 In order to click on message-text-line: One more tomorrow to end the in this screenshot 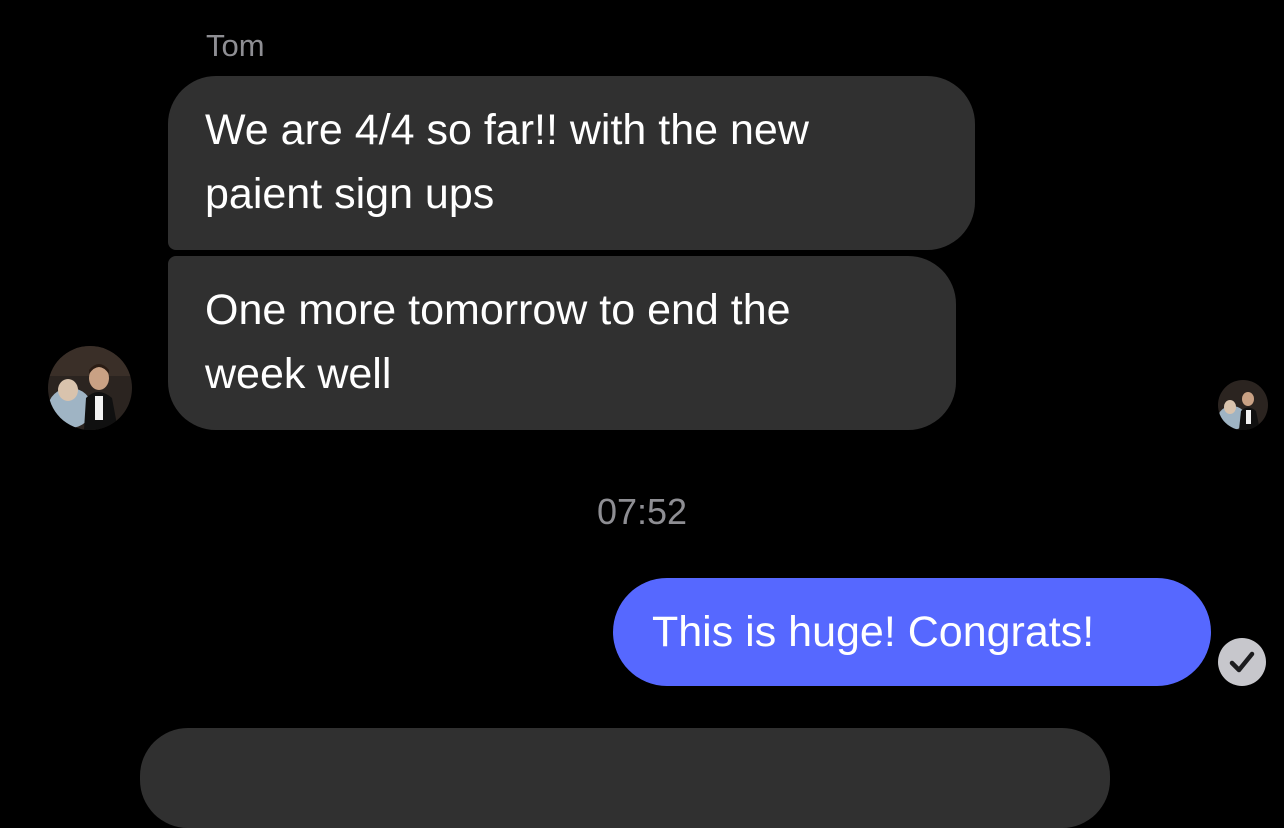, I will do `click(498, 310)`.